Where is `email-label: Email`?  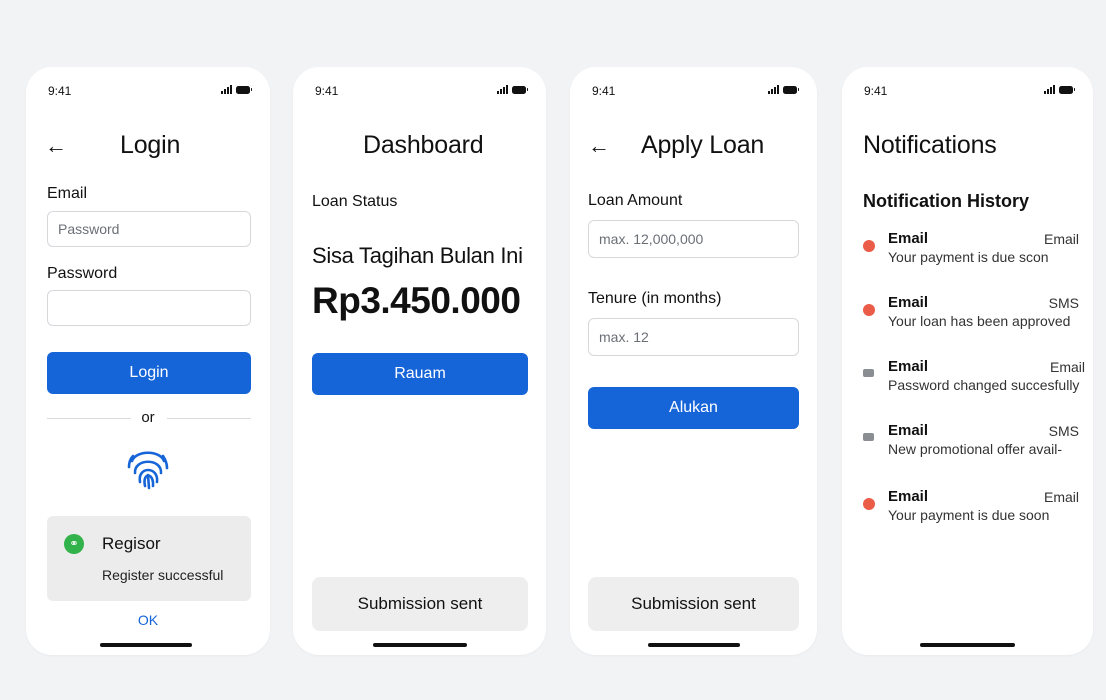 email-label: Email is located at coordinates (67, 193).